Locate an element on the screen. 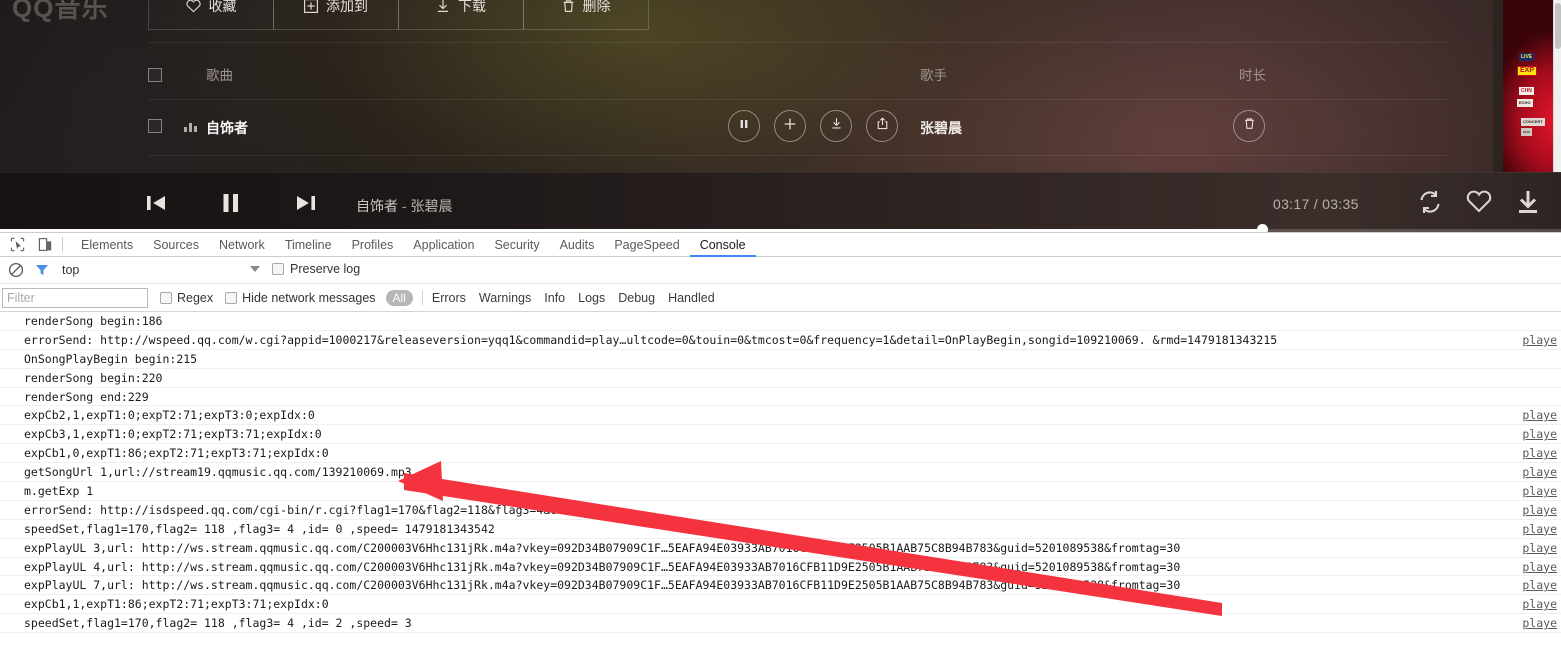 The height and width of the screenshot is (648, 1561). add-to-label: 添加到 is located at coordinates (347, 7).